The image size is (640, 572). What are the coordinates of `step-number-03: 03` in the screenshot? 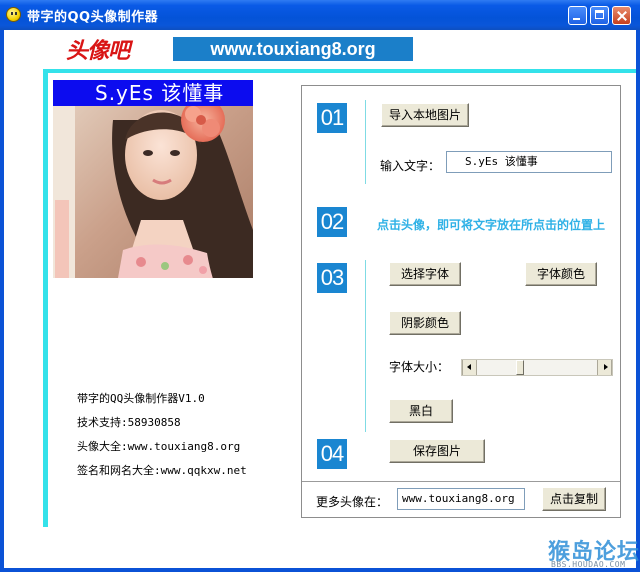 It's located at (332, 278).